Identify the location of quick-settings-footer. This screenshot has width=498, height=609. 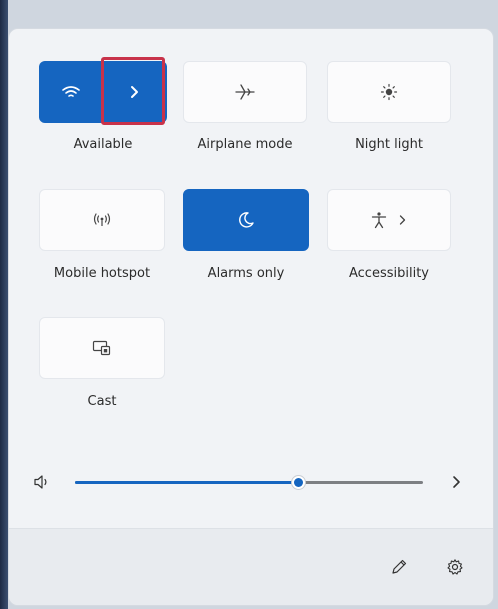
(251, 566).